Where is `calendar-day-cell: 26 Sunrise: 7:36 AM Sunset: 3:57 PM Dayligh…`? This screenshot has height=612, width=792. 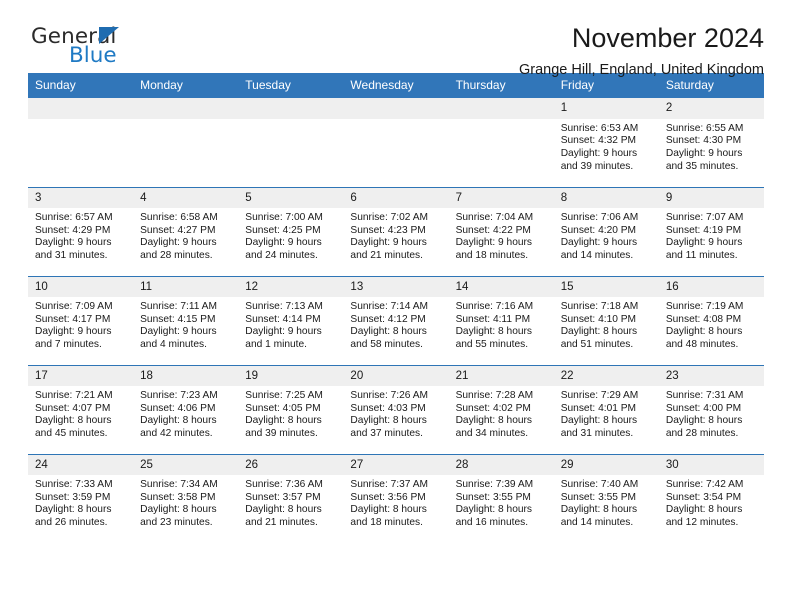 calendar-day-cell: 26 Sunrise: 7:36 AM Sunset: 3:57 PM Dayligh… is located at coordinates (291, 498).